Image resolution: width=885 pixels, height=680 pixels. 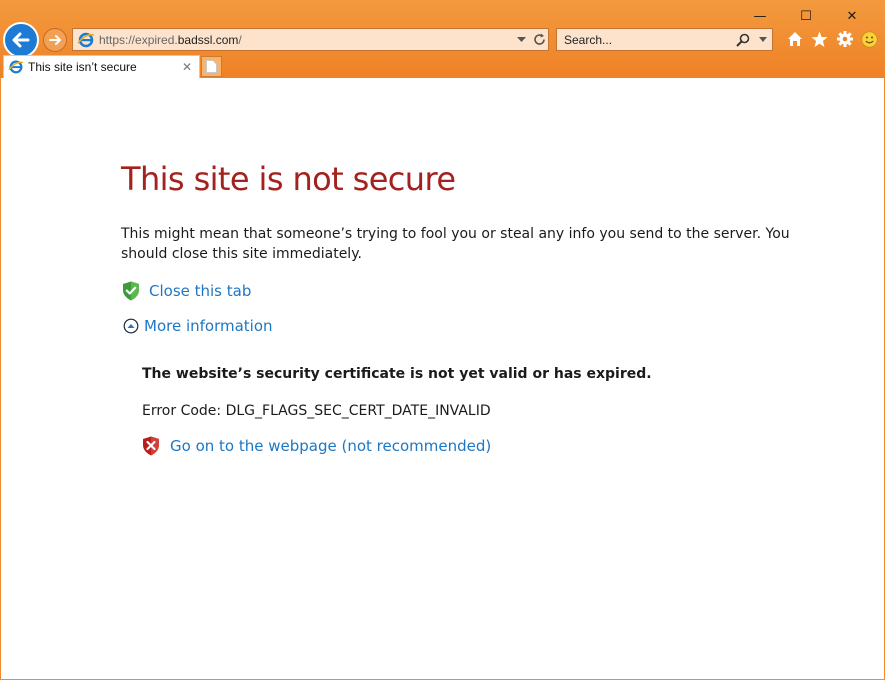 I want to click on go-on-row: Go on to the webpage (not recommended), so click(x=316, y=446).